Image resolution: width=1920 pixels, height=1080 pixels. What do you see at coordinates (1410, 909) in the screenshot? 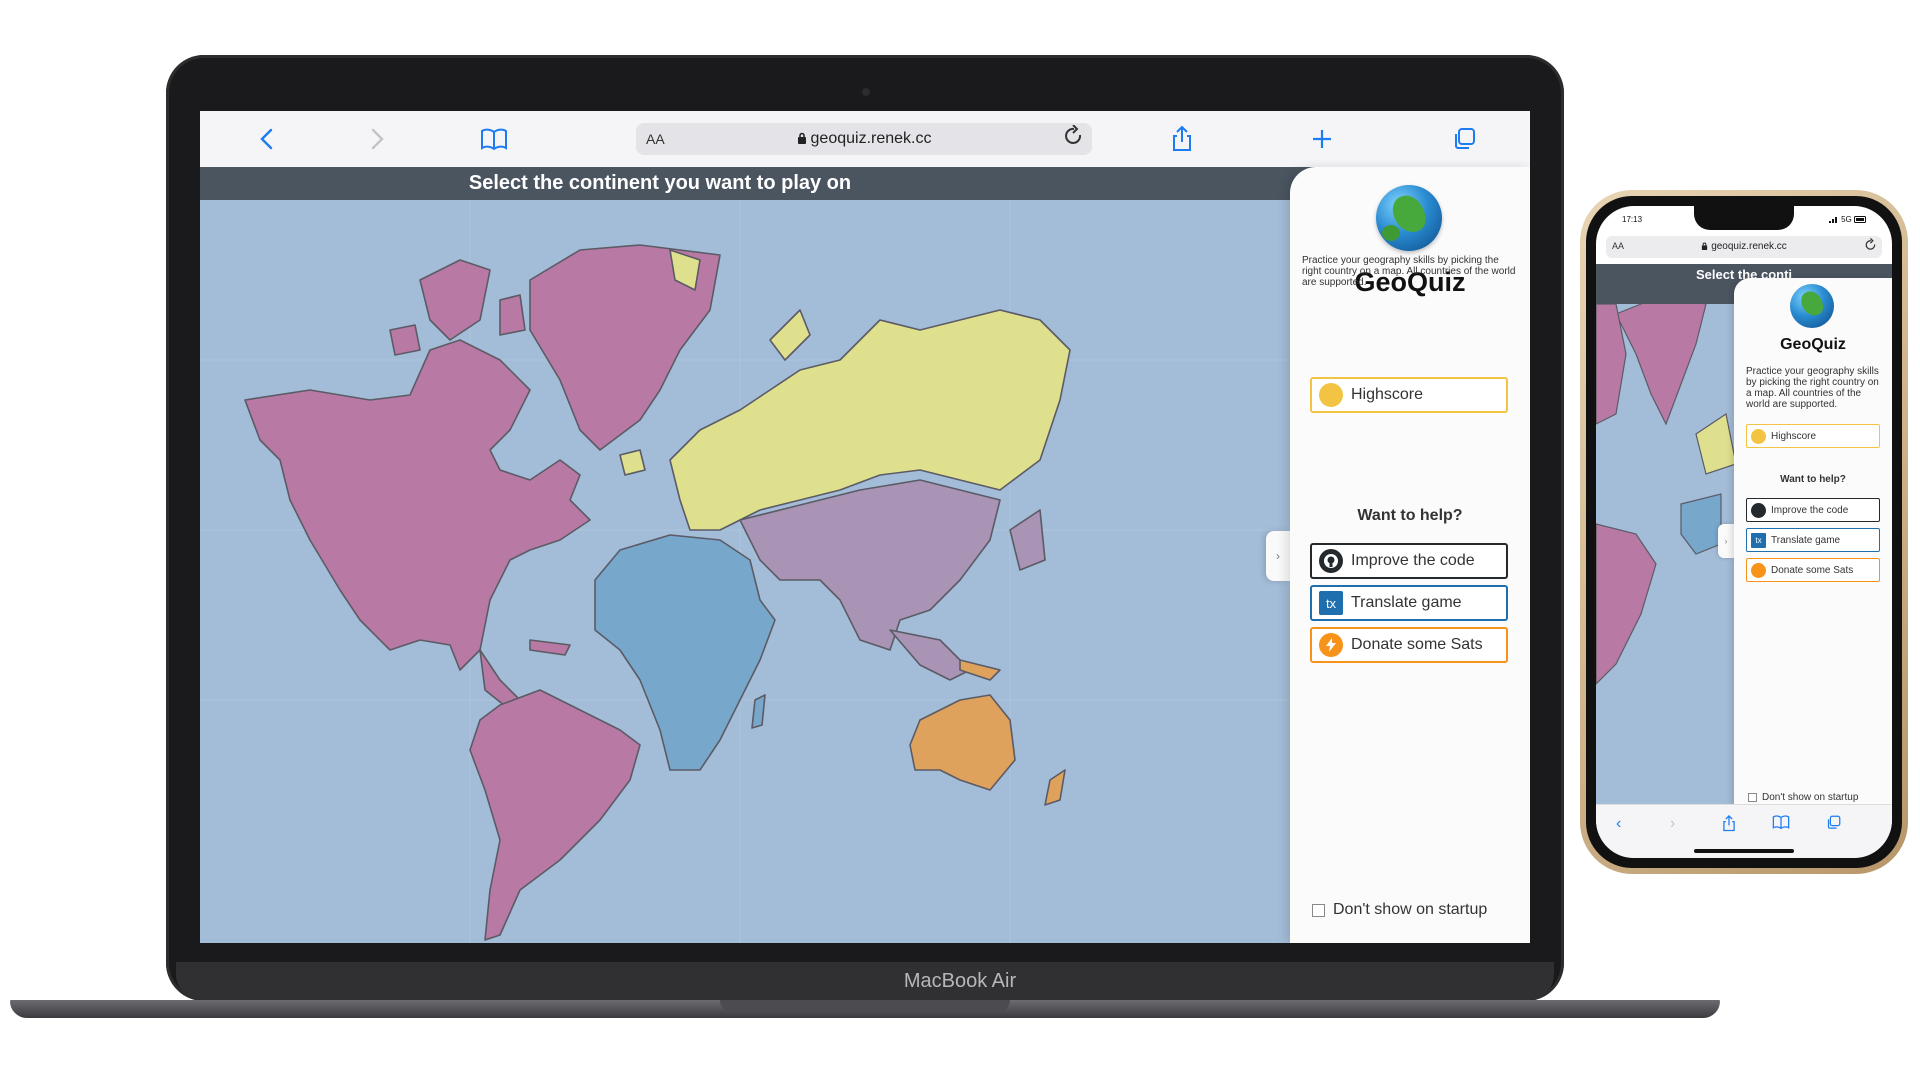
I see `dont-show-label: Don't show on startup` at bounding box center [1410, 909].